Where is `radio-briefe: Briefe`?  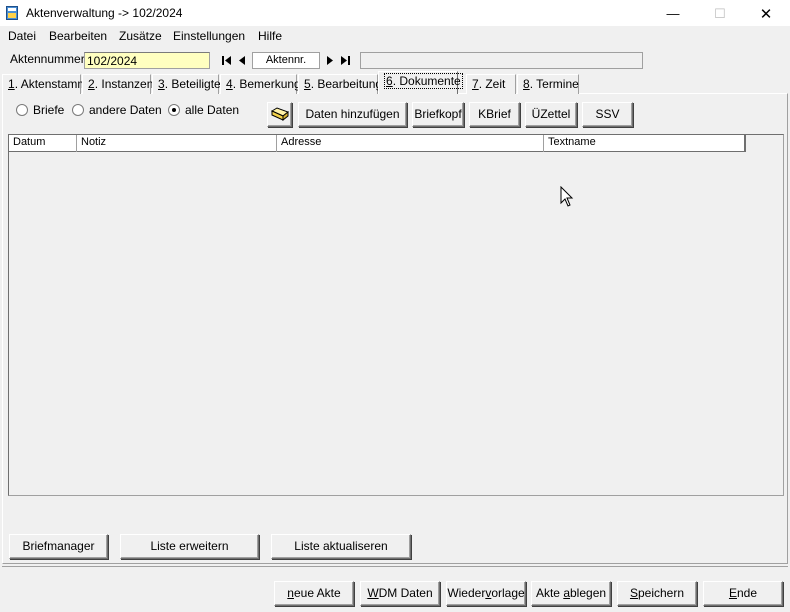 radio-briefe: Briefe is located at coordinates (40, 110).